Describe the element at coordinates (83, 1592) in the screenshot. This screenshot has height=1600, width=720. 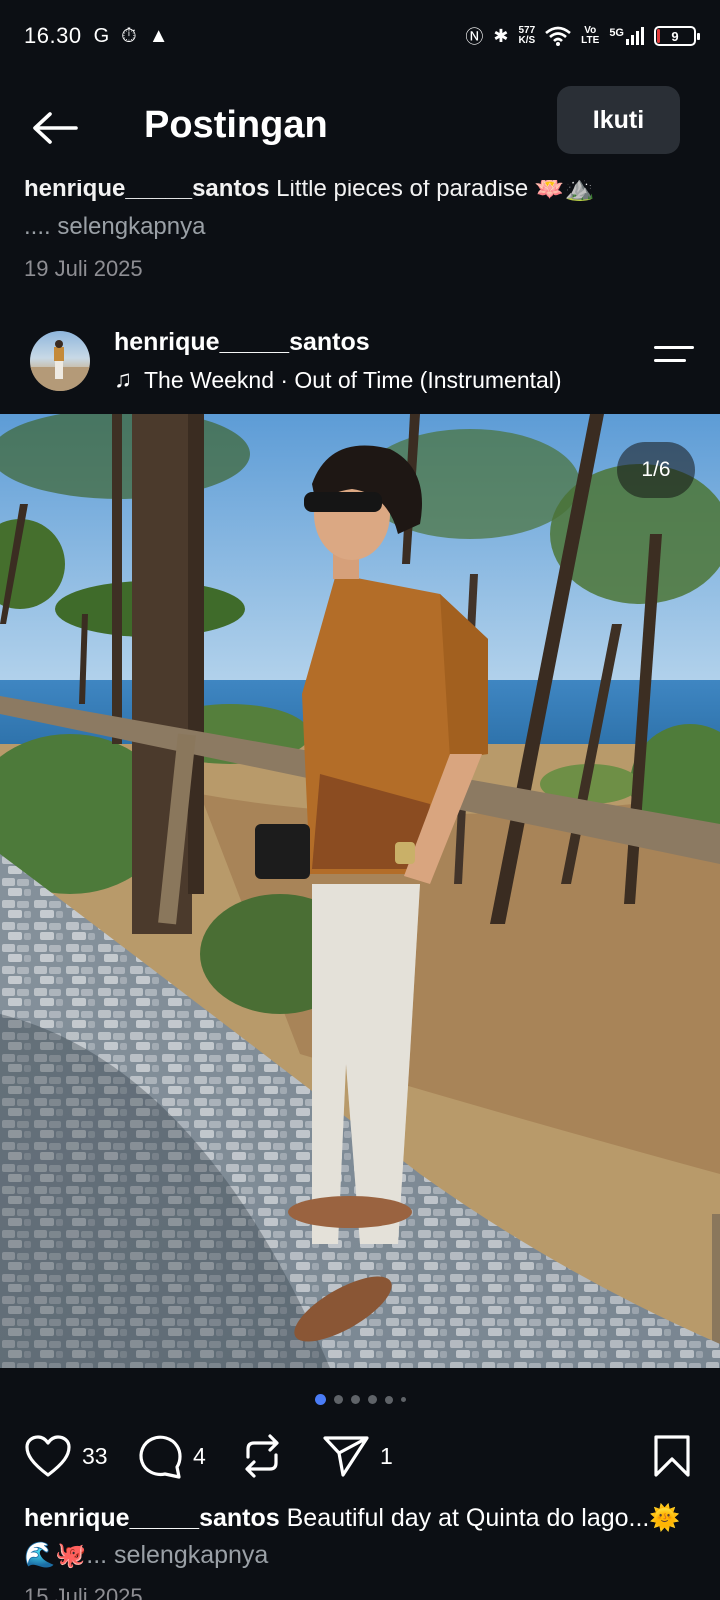
I see `post-date: 15 Juli 2025` at that location.